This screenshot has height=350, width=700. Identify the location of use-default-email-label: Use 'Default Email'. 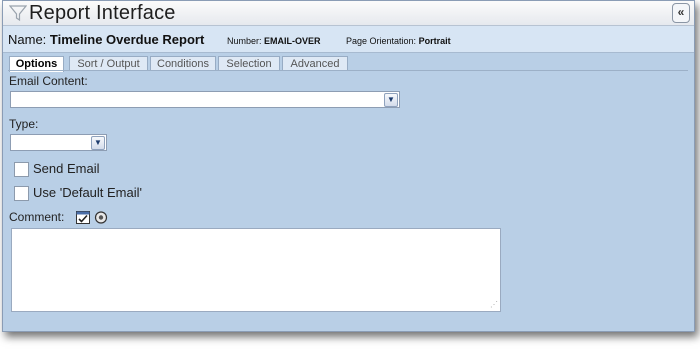
(88, 192).